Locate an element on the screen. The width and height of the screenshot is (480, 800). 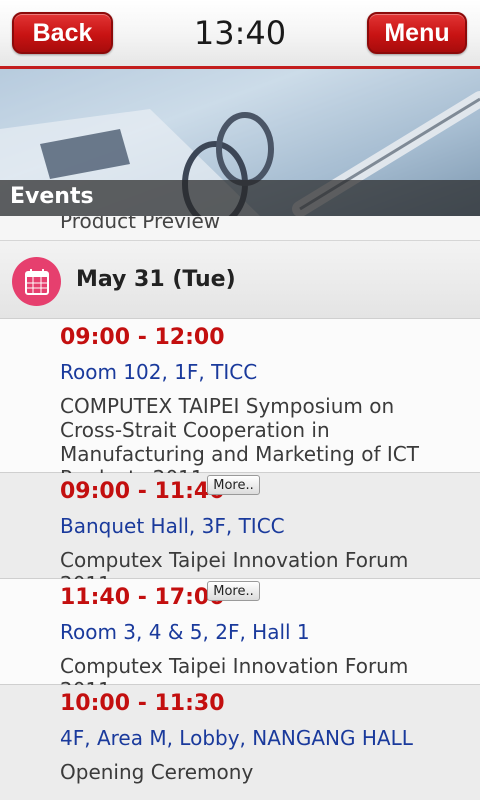
event-time: 09:00 - 12:00 is located at coordinates (142, 337).